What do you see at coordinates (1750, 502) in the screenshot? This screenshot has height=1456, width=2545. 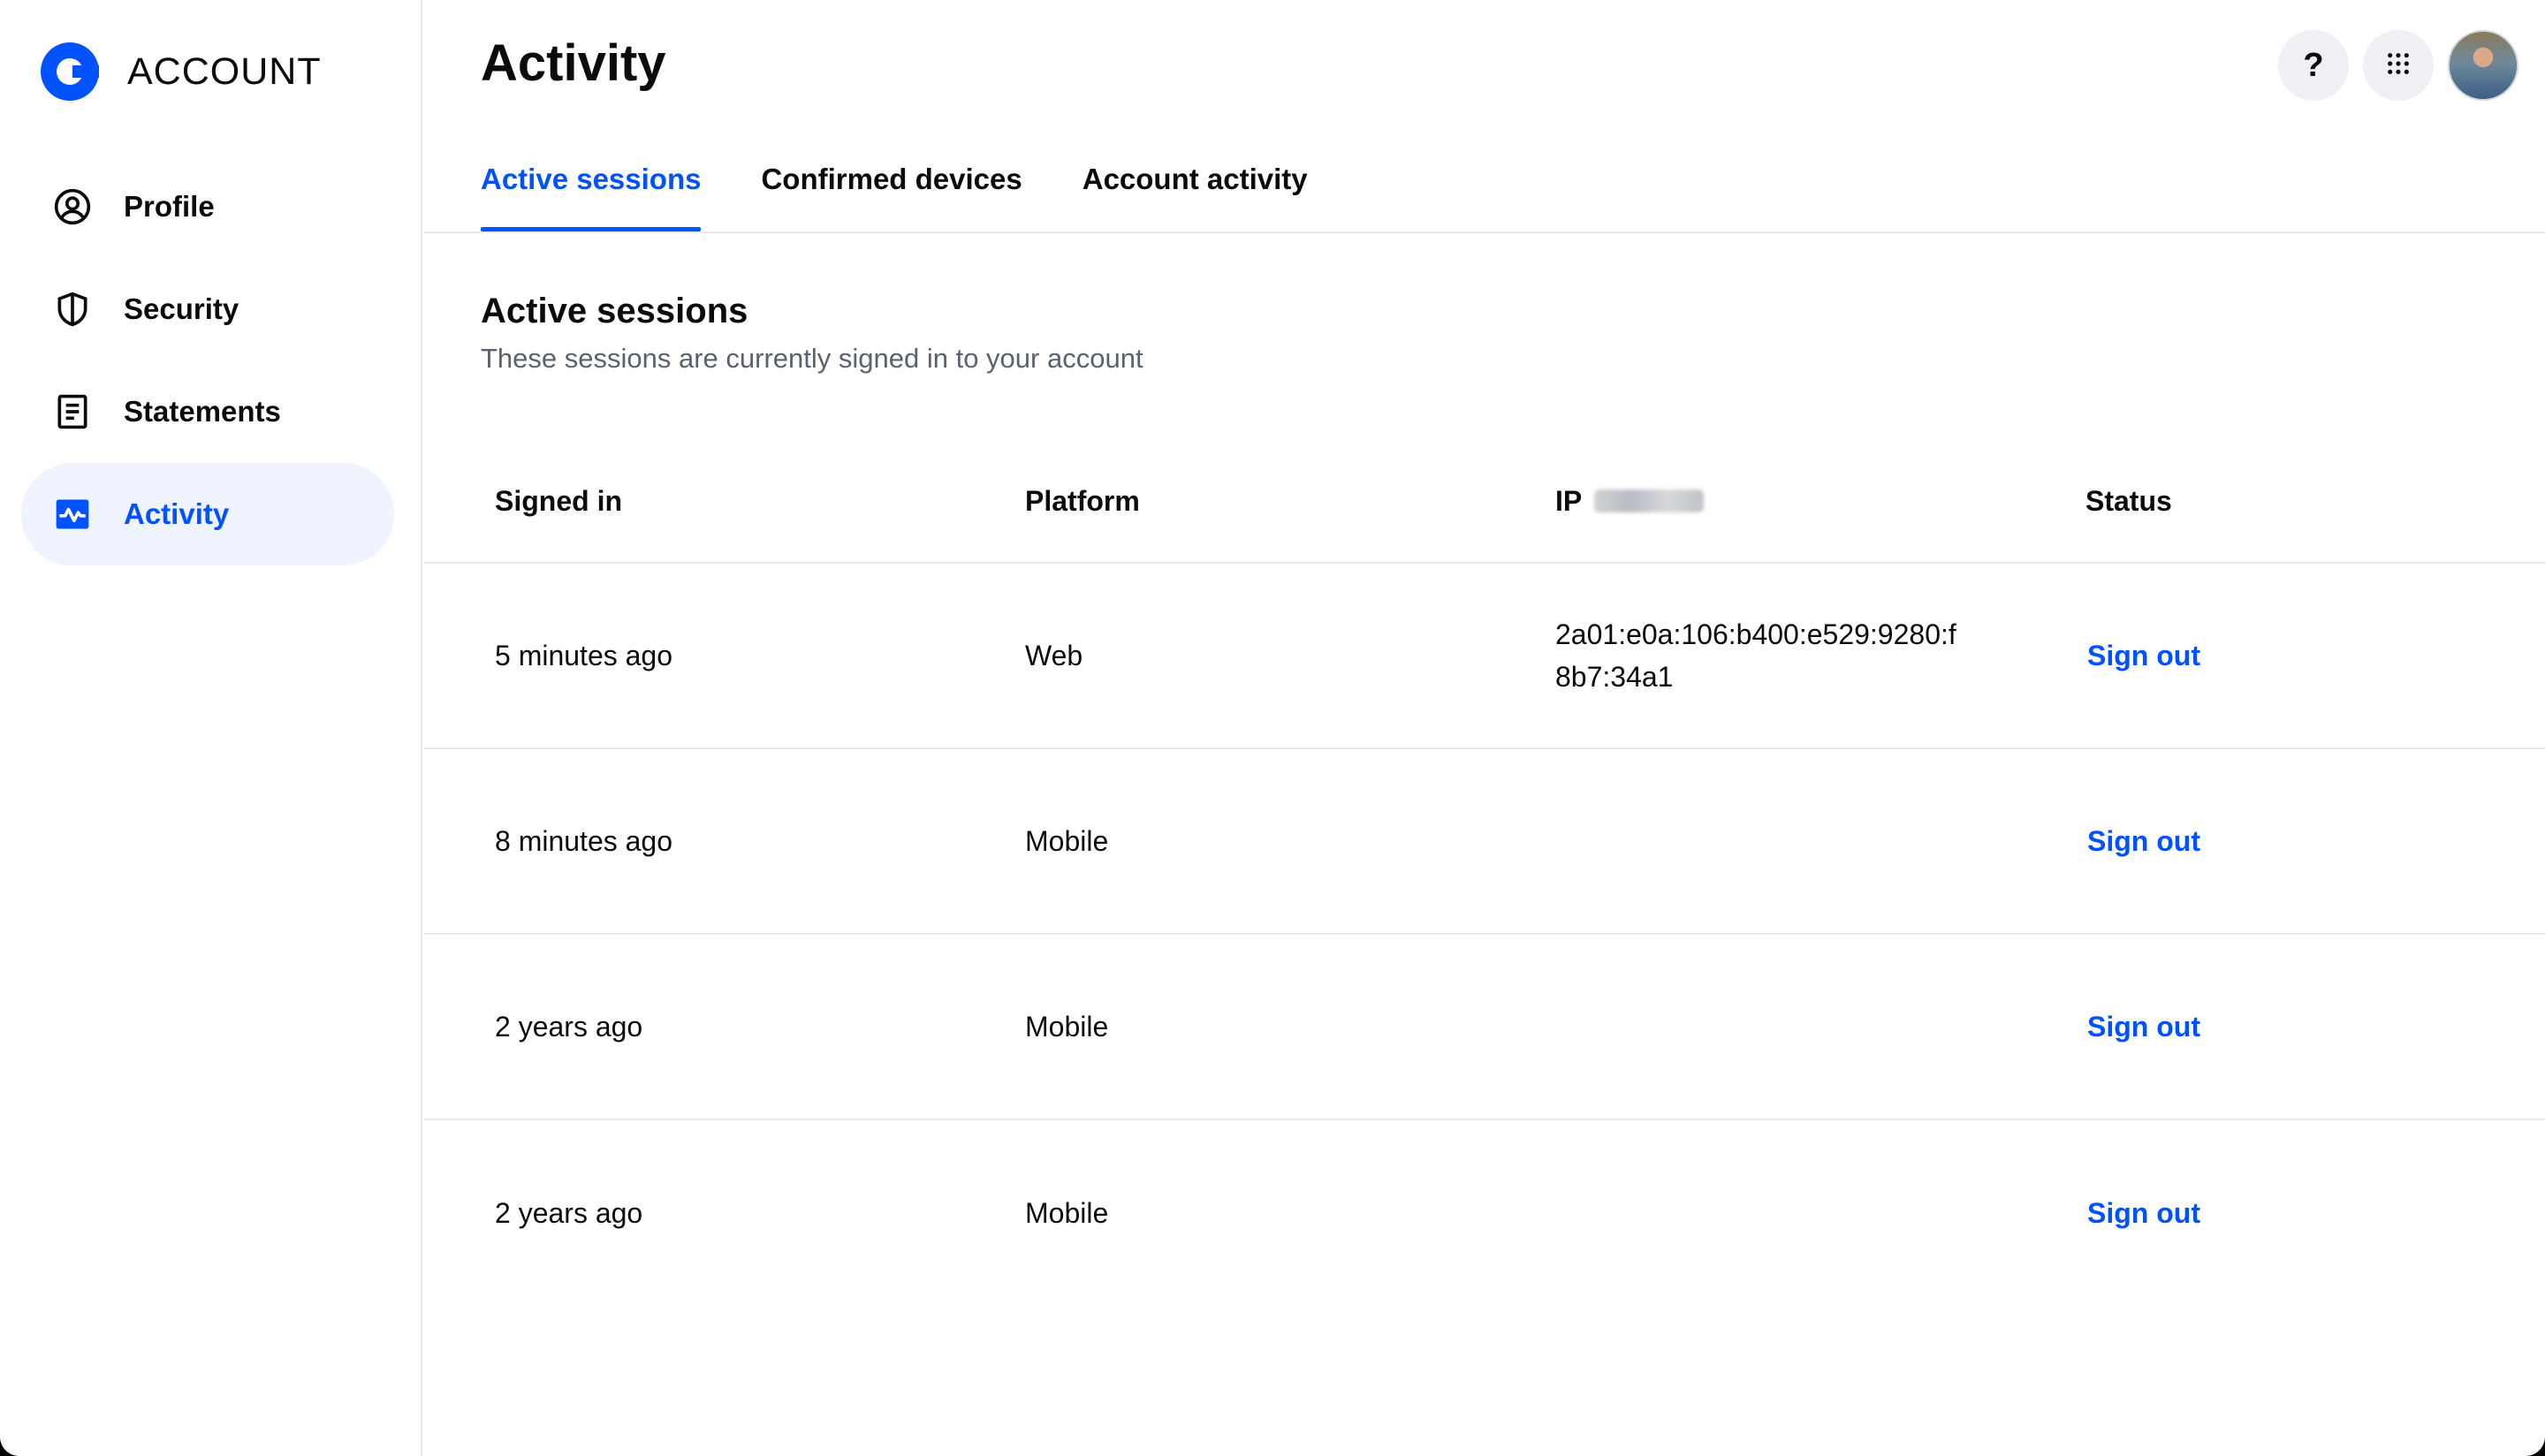 I see `column-header-ip: IP` at bounding box center [1750, 502].